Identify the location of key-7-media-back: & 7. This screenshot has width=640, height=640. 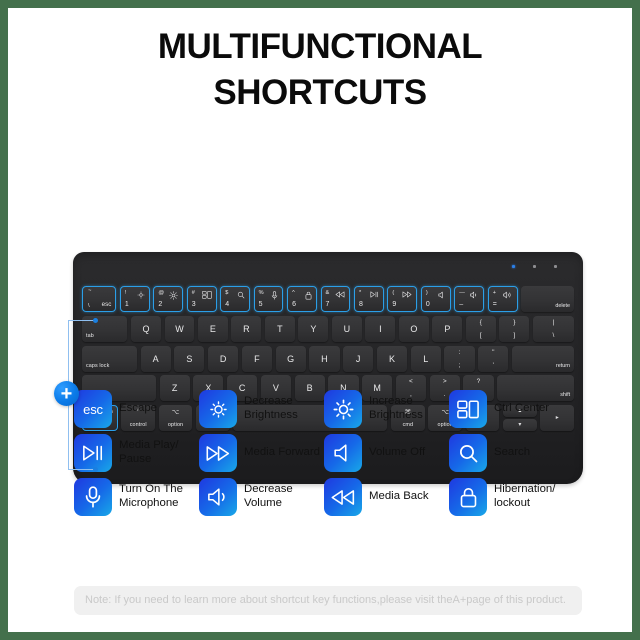
(335, 299).